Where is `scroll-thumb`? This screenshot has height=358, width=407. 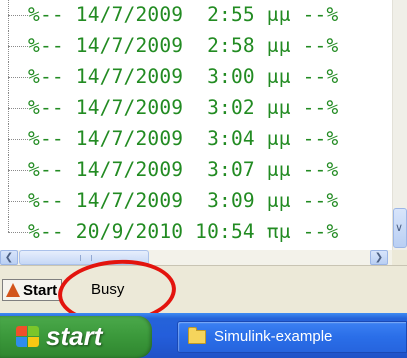
scroll-thumb is located at coordinates (84, 257).